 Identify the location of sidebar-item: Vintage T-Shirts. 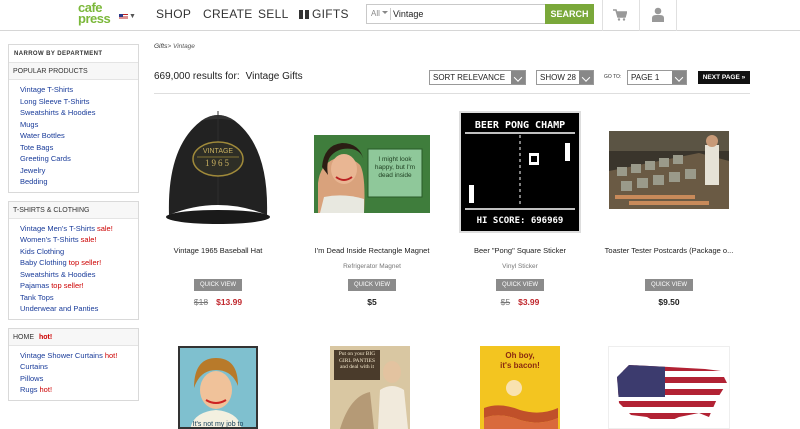
(79, 90).